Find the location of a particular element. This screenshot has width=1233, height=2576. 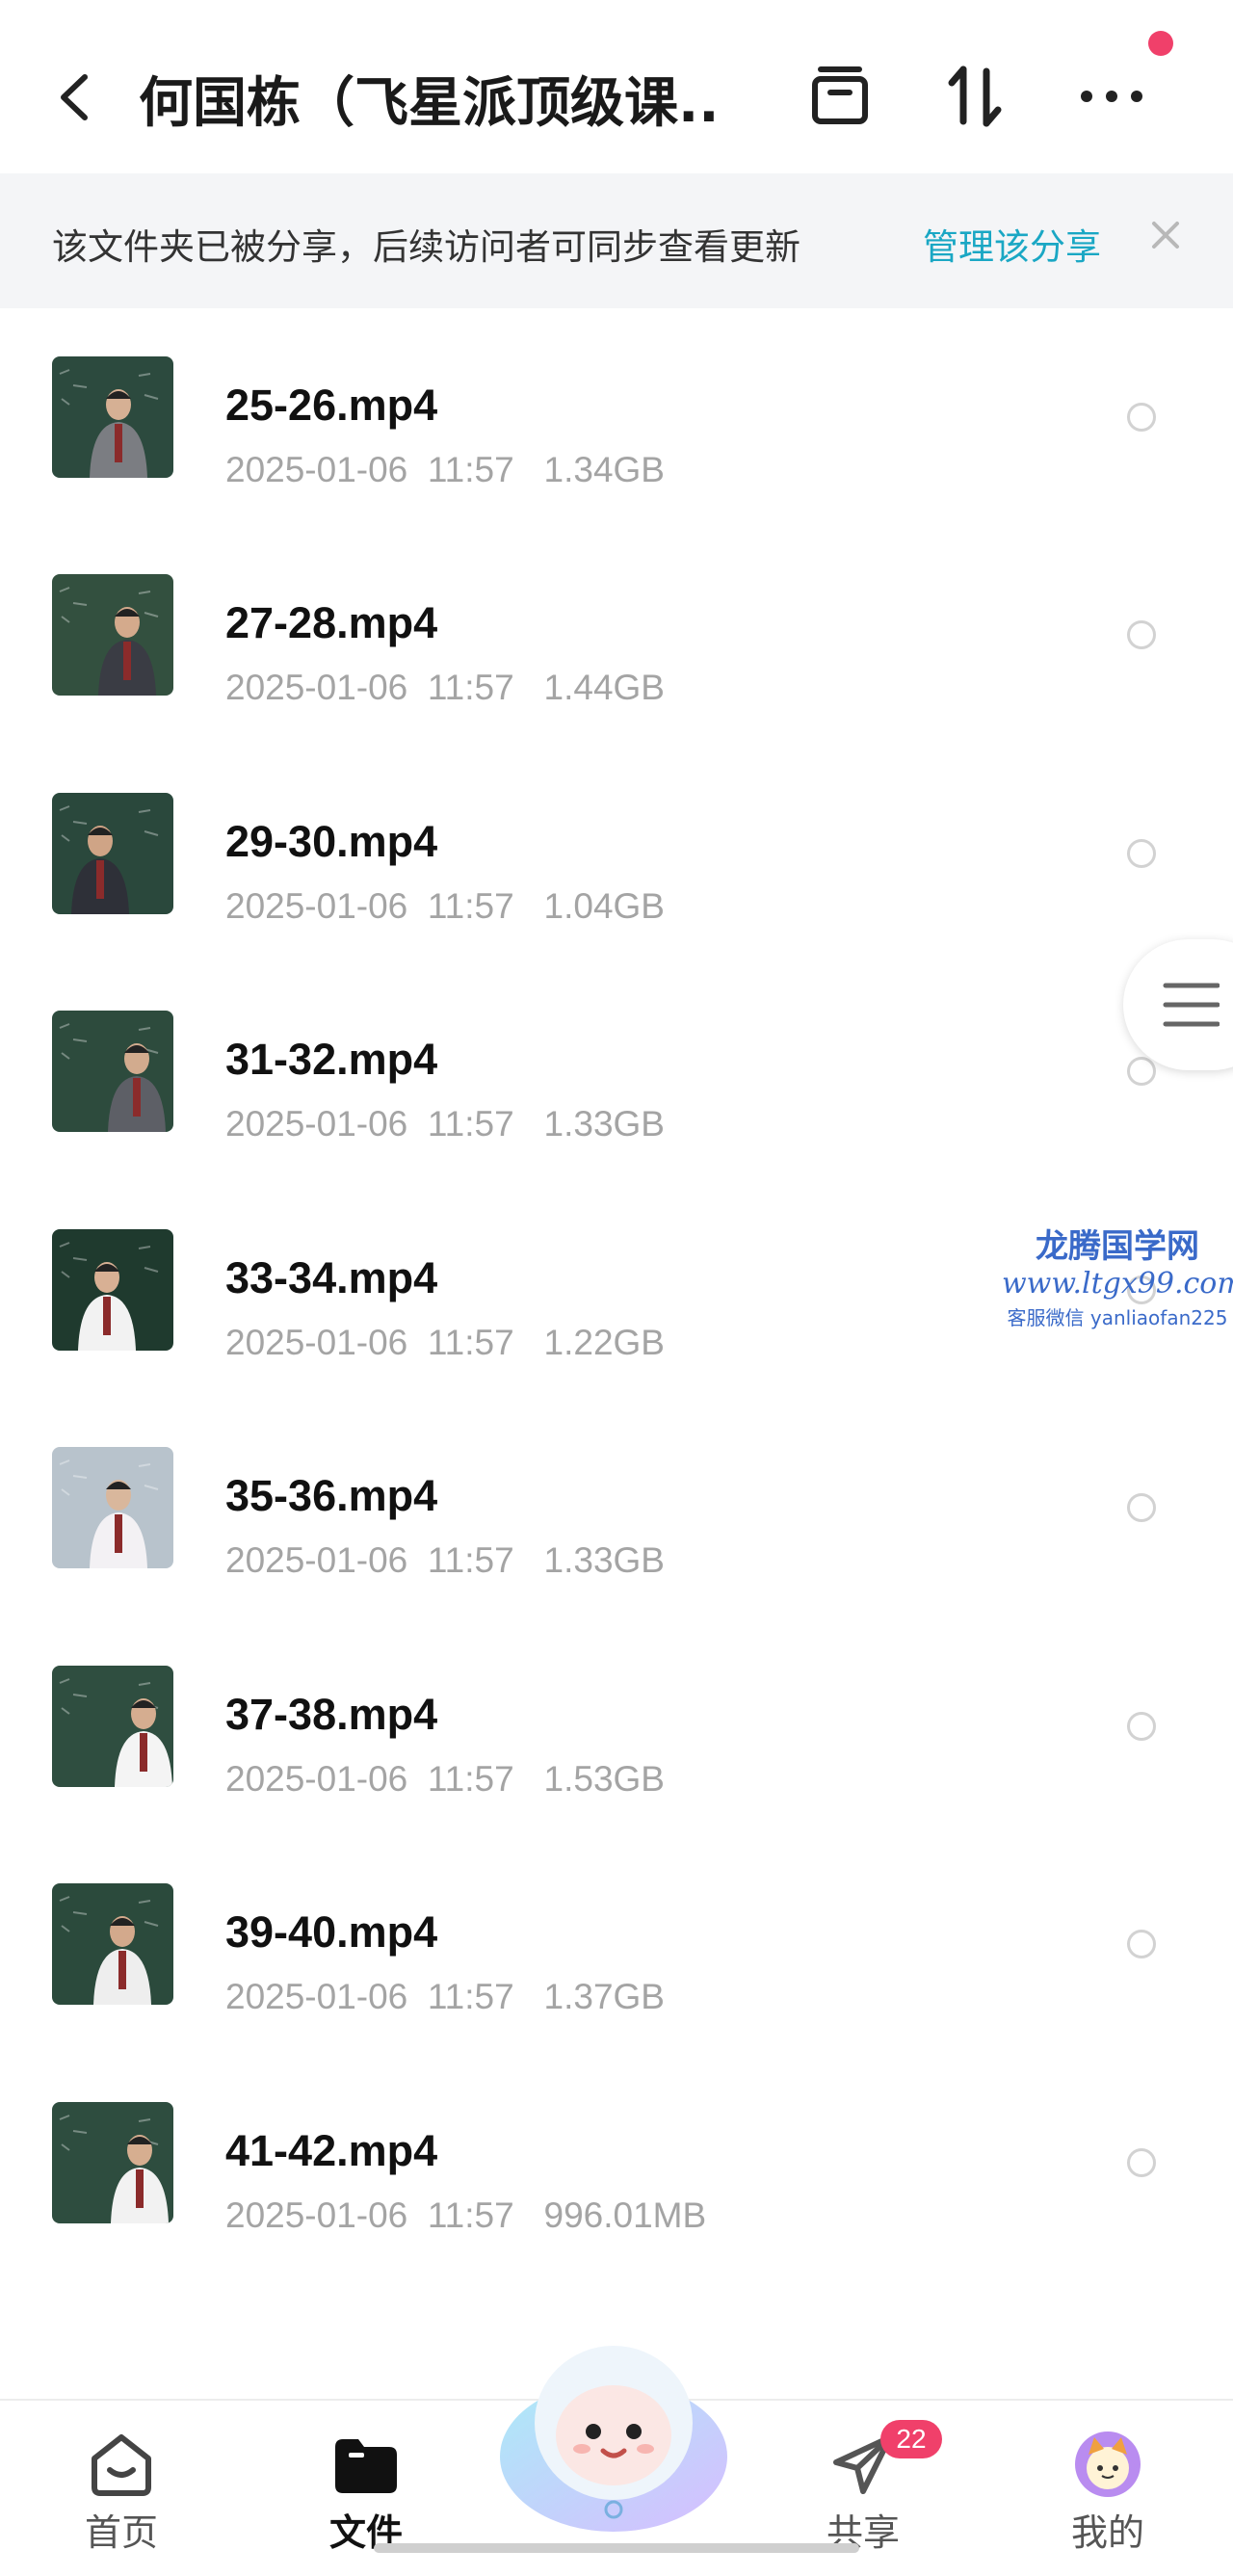

ai-assistant-mascot-button is located at coordinates (613, 2434).